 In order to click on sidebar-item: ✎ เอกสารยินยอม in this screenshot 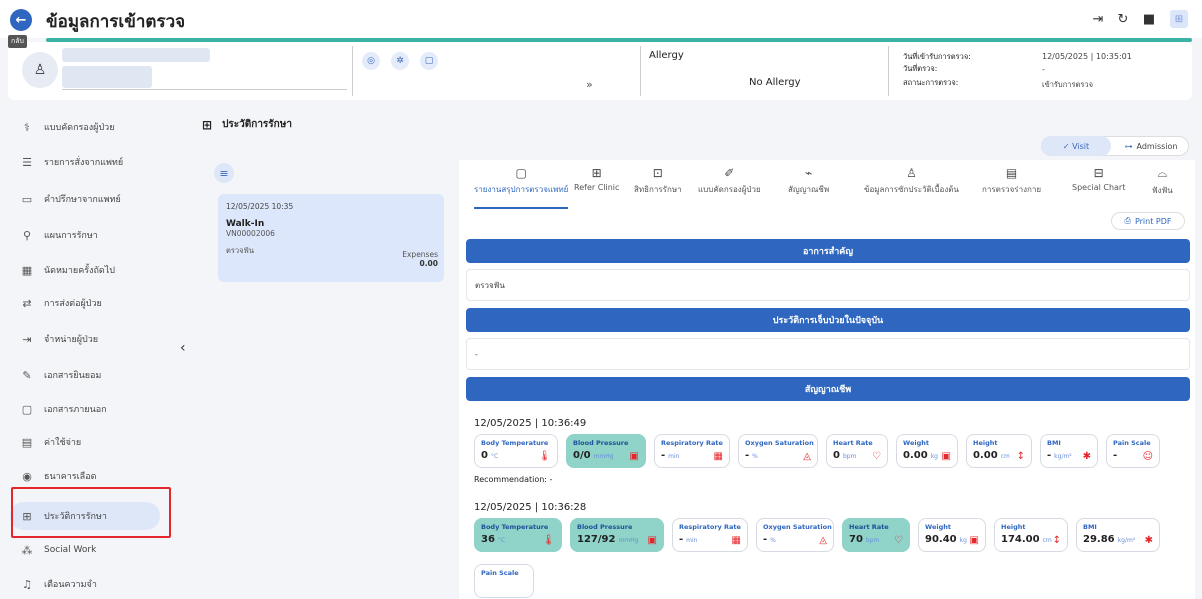, I will do `click(85, 375)`.